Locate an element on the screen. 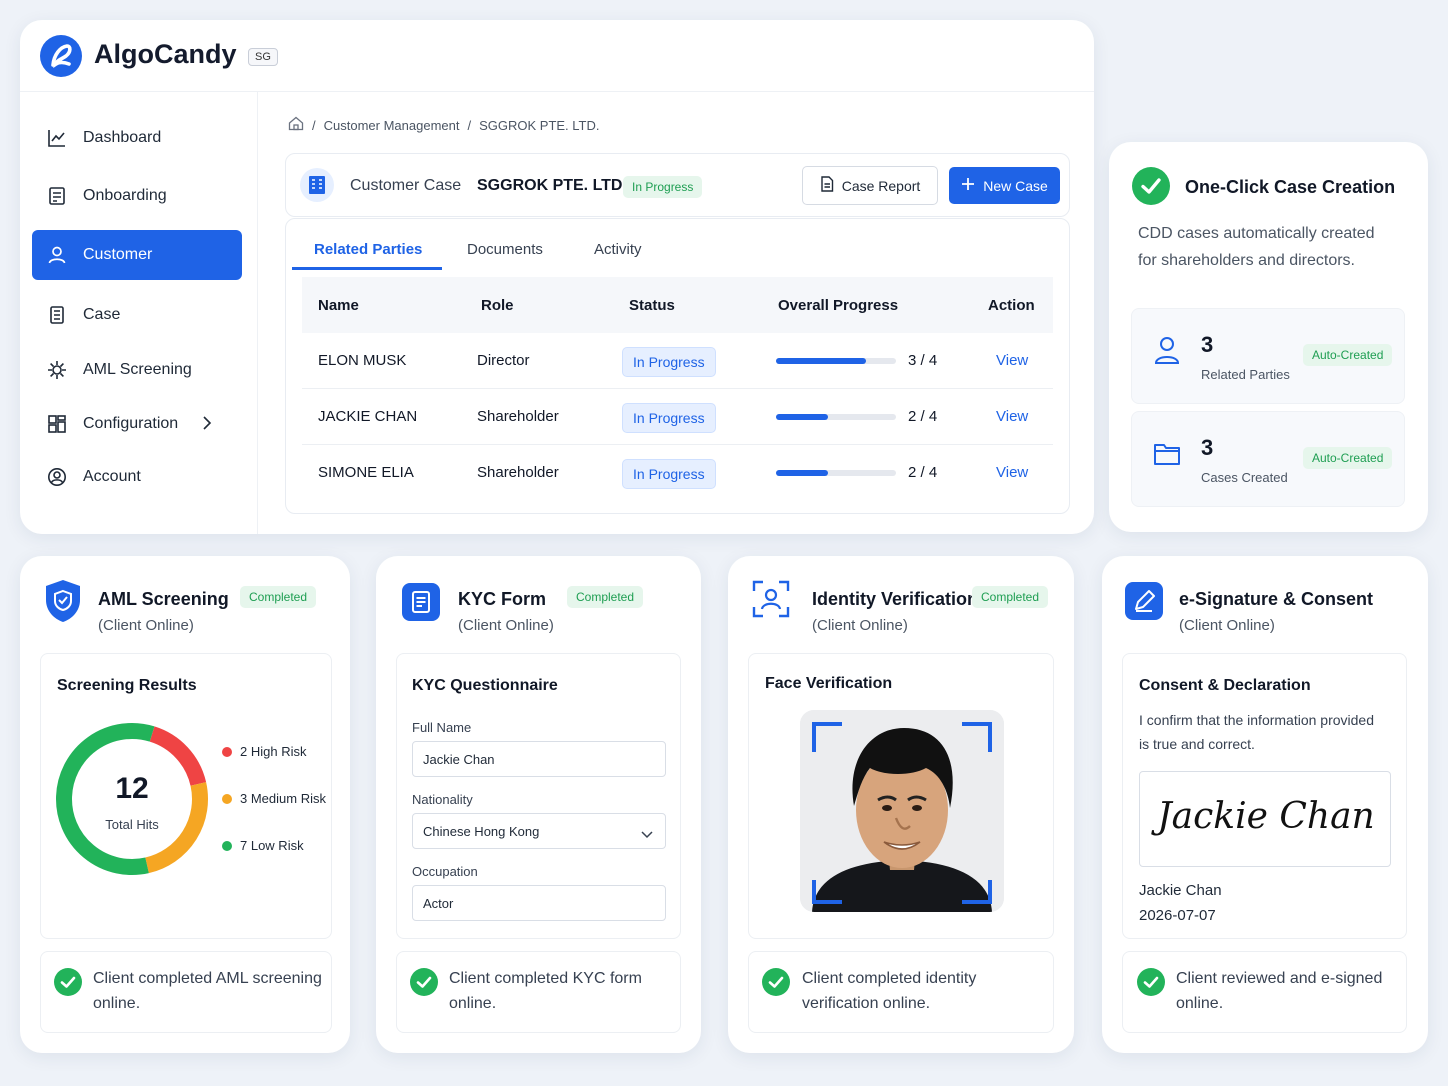 This screenshot has width=1448, height=1086. sidebar-item-aml-screening: AML Screening is located at coordinates (137, 370).